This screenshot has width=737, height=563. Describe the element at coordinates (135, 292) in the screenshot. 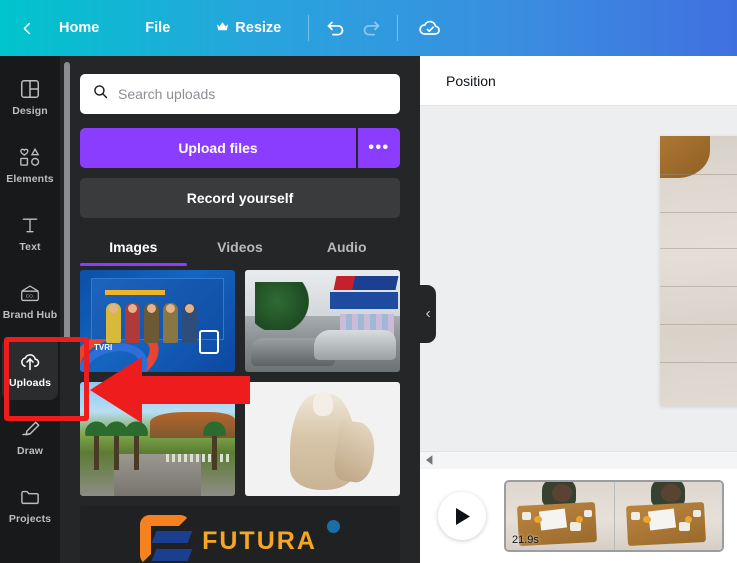

I see `banner-gold-band` at that location.